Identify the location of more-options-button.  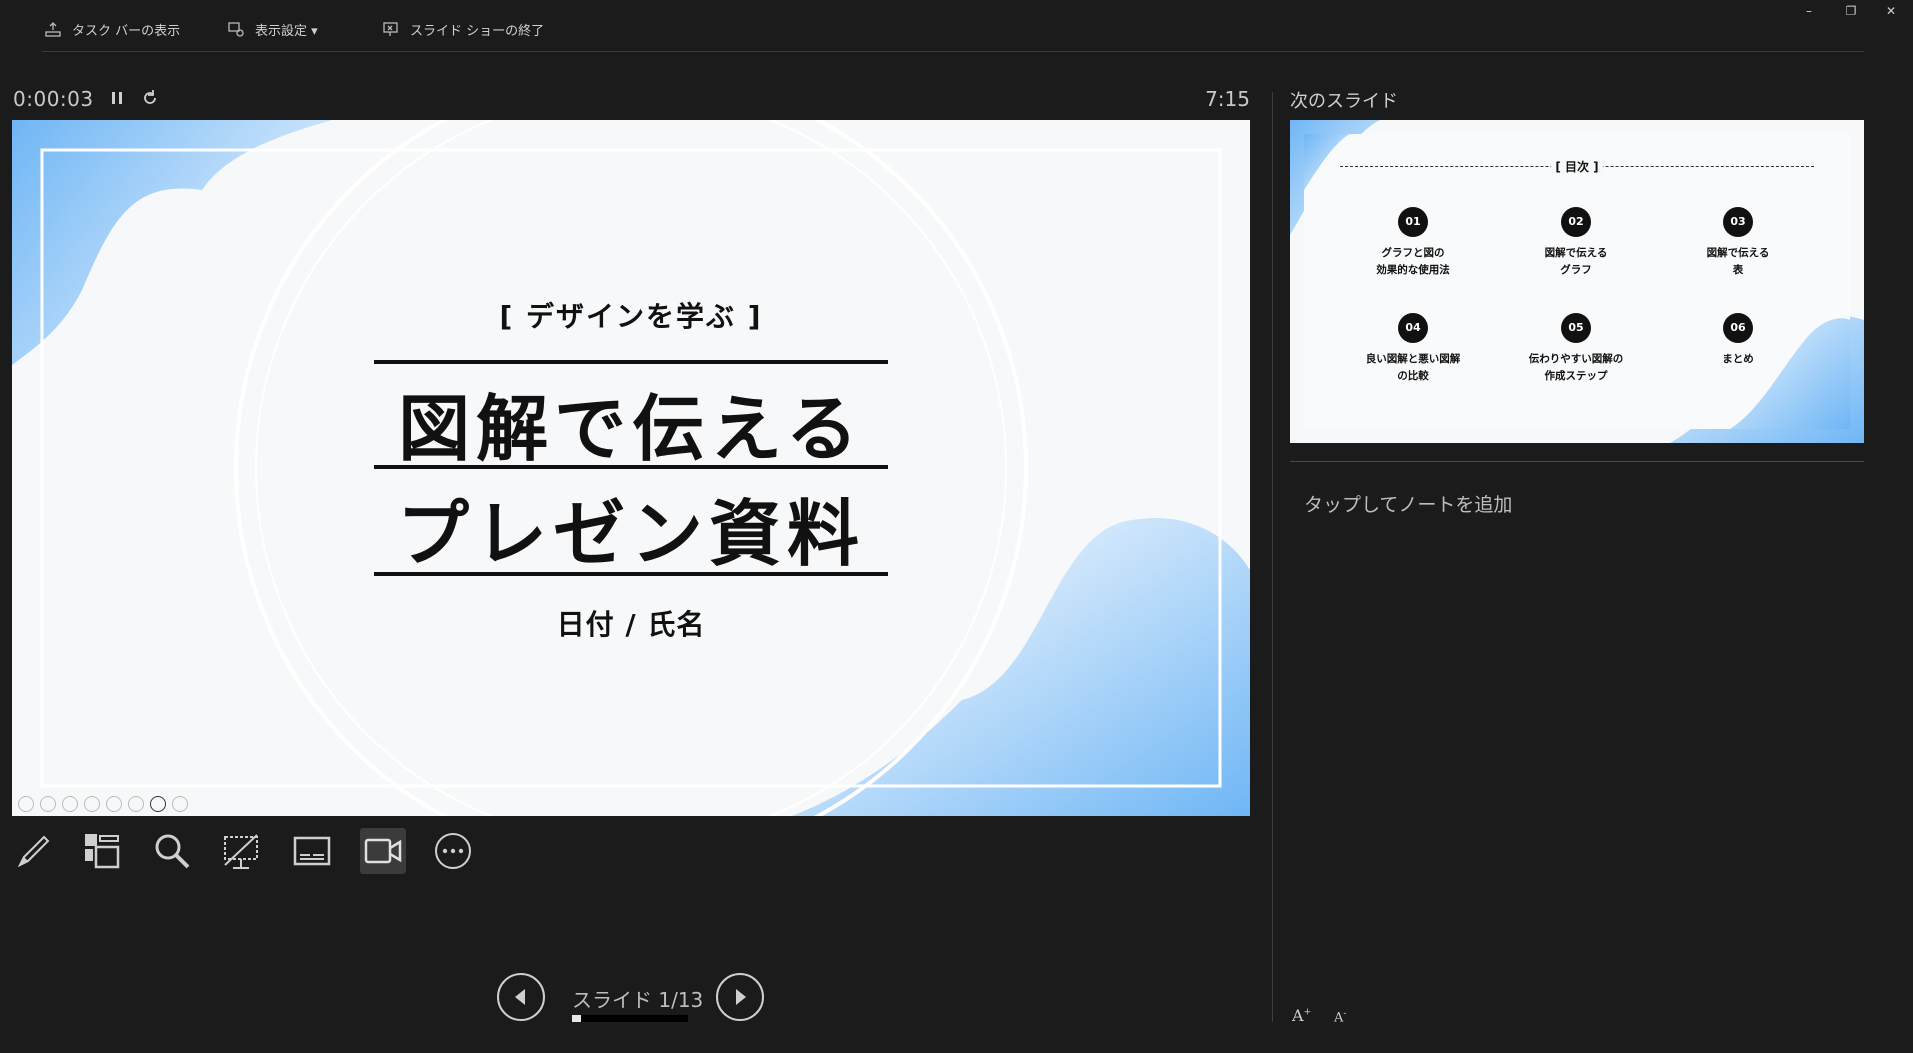
(453, 851).